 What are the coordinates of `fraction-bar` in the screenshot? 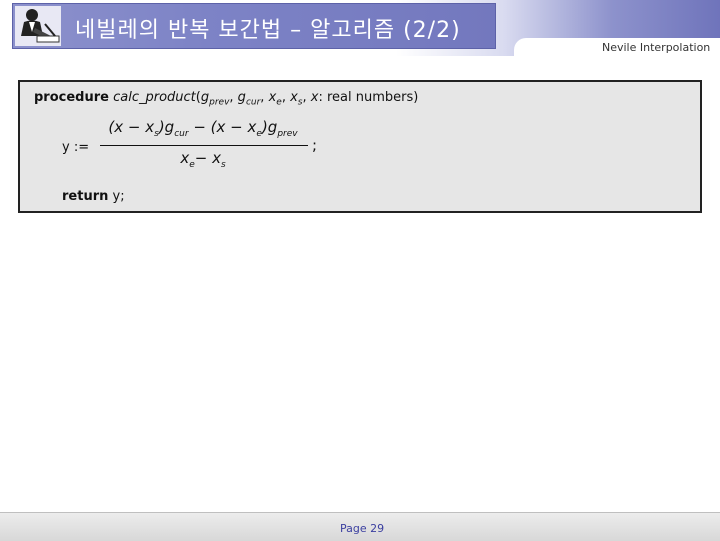 It's located at (204, 145).